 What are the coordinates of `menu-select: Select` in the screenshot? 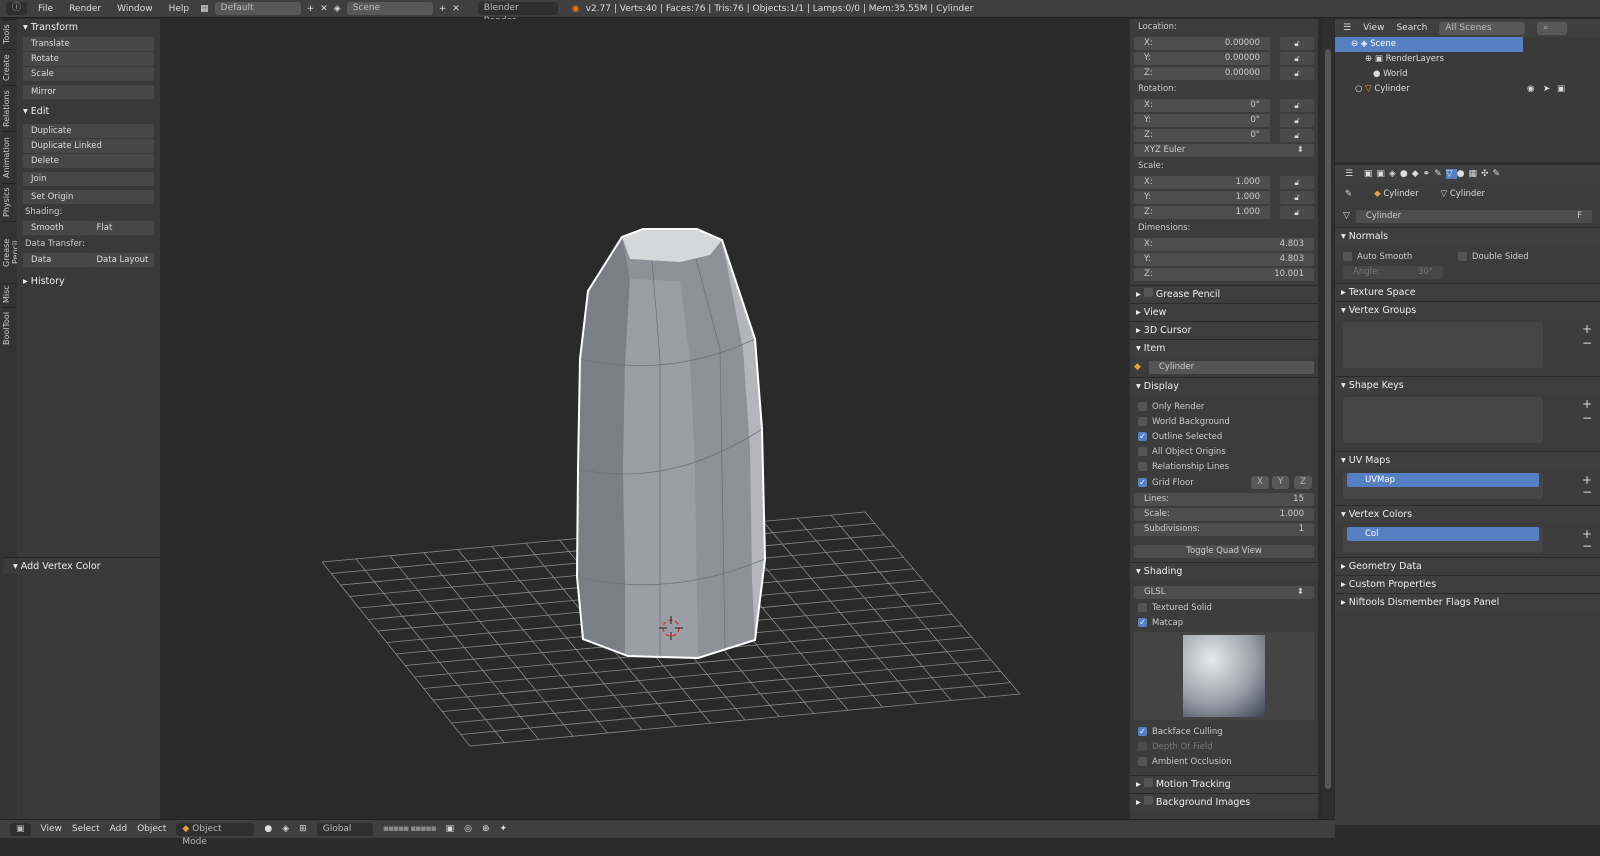 It's located at (86, 829).